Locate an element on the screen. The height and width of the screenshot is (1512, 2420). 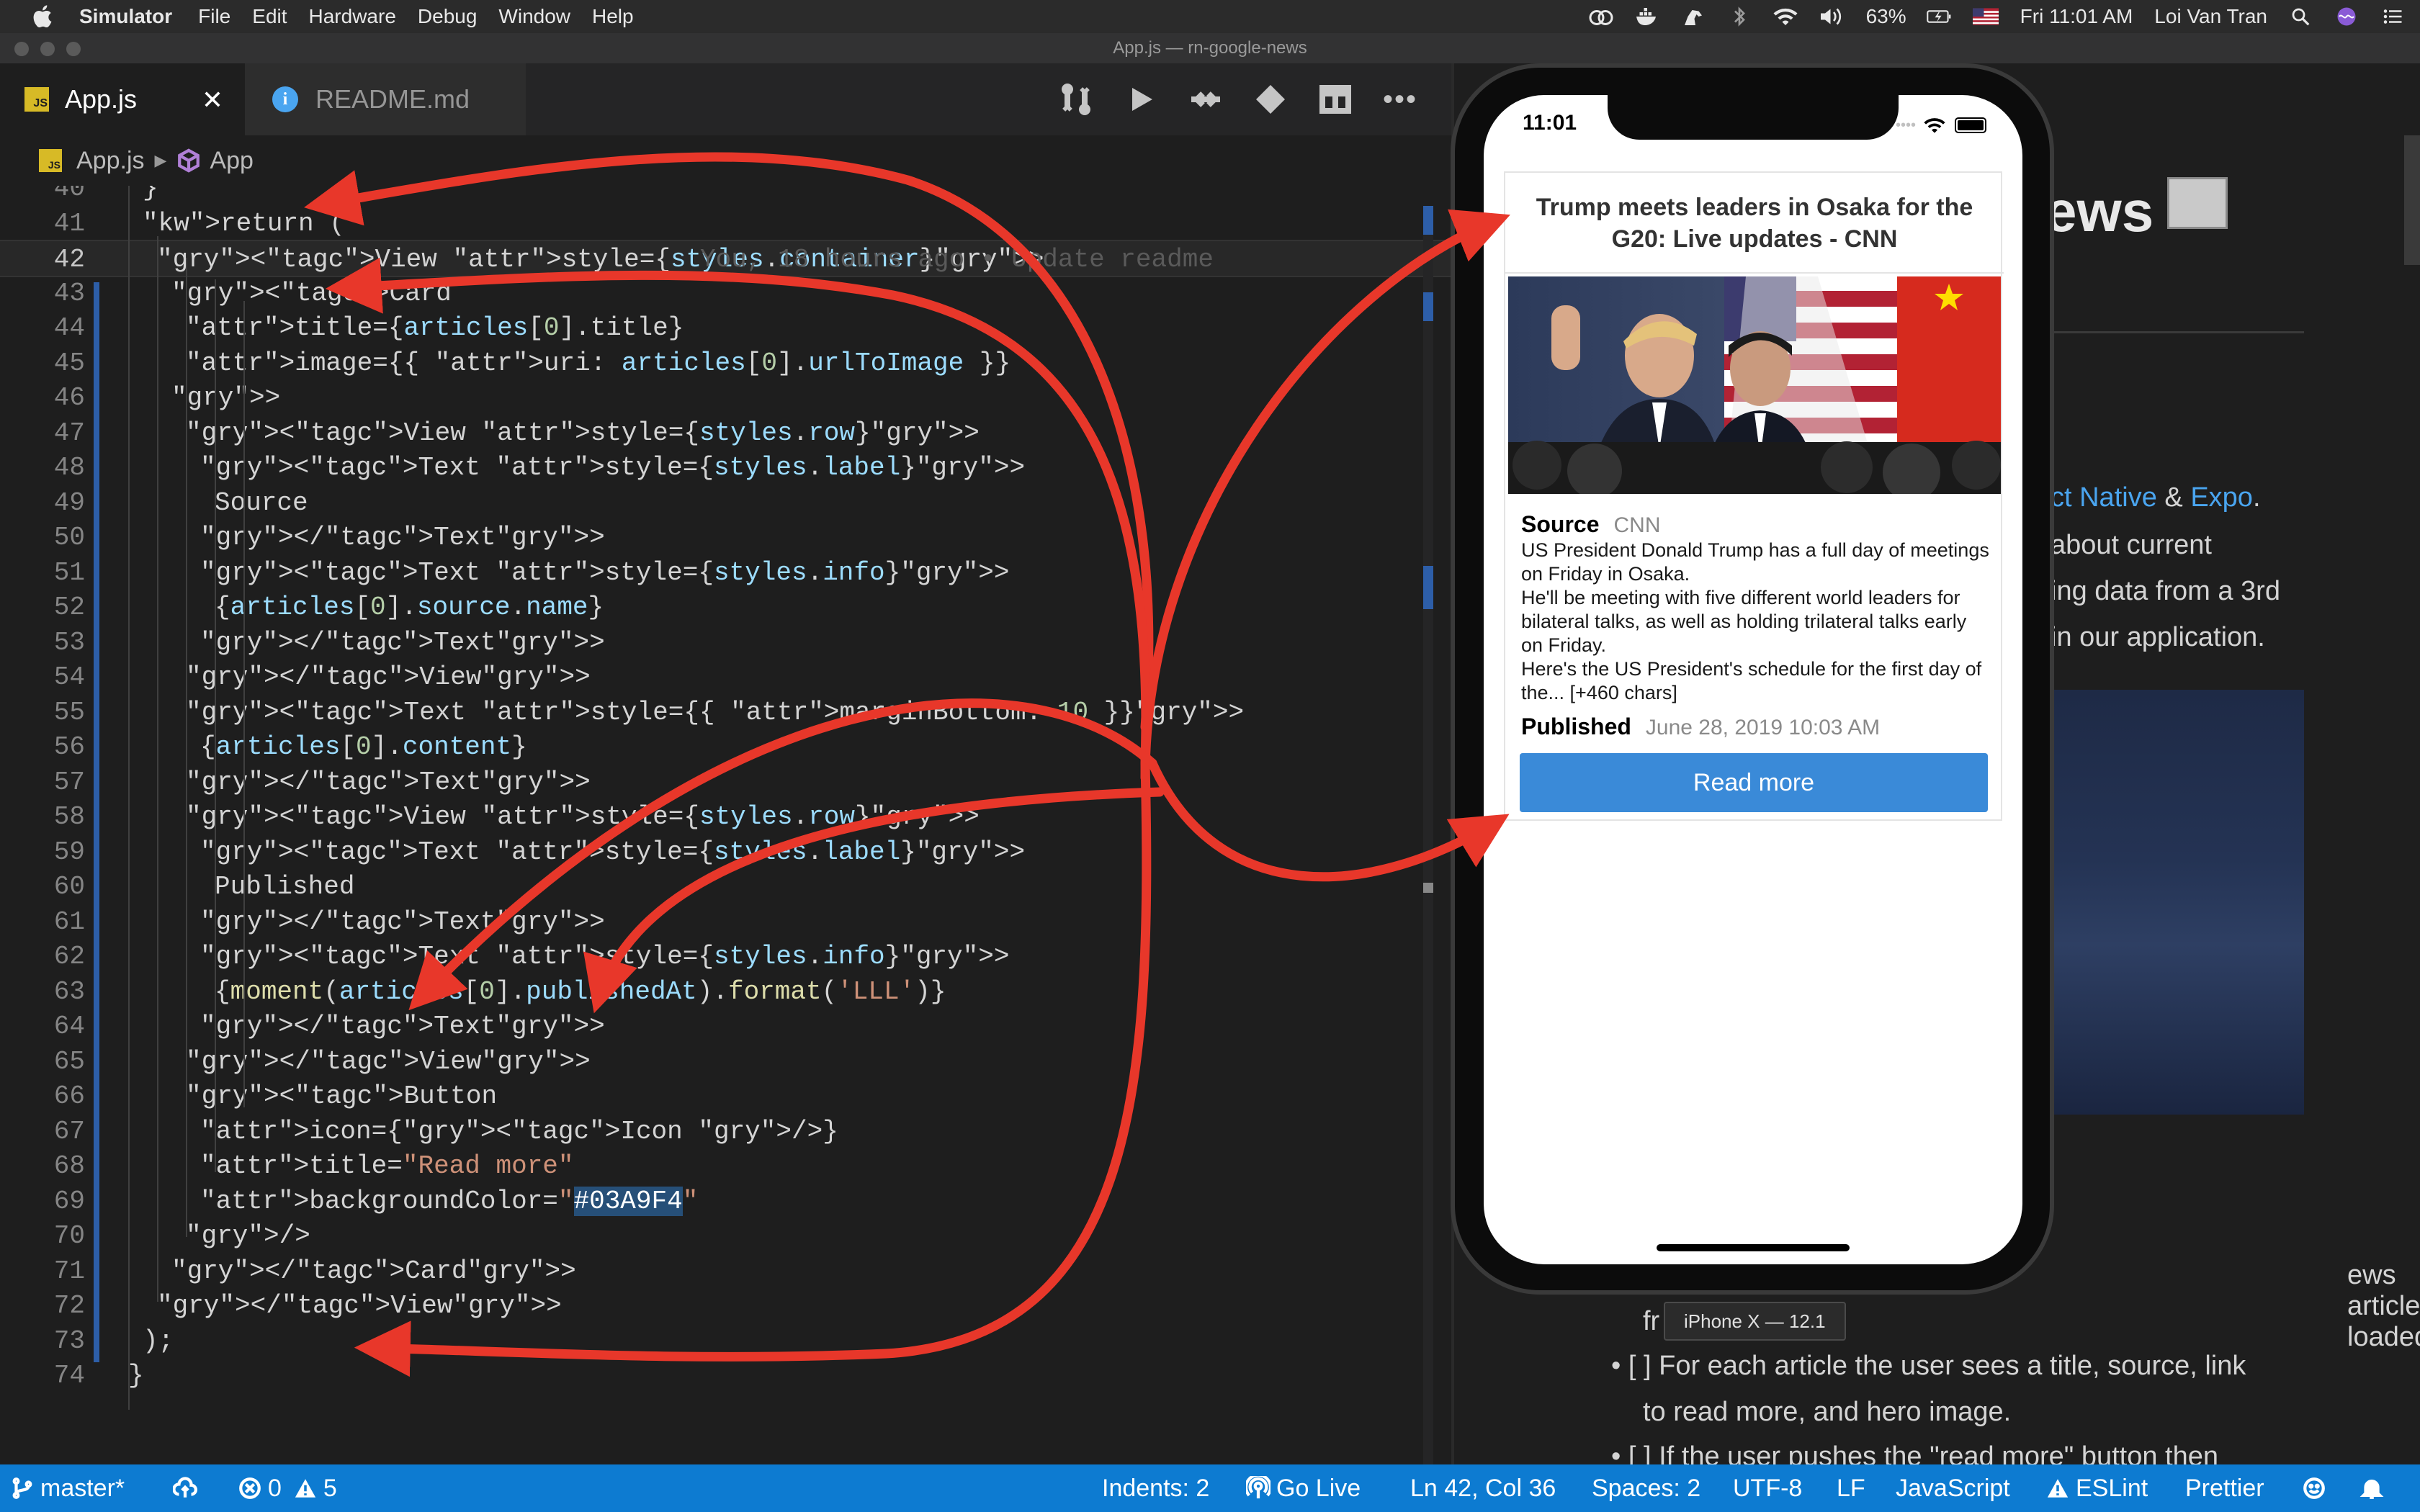
notification-center-icon is located at coordinates (2393, 16).